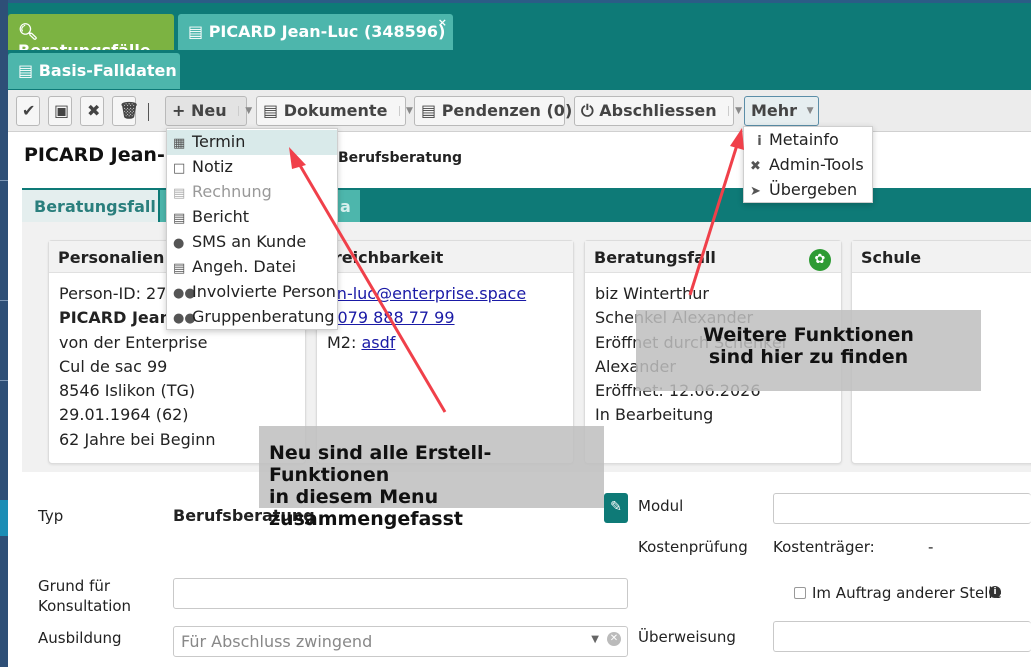 Image resolution: width=1031 pixels, height=667 pixels. What do you see at coordinates (252, 167) in the screenshot?
I see `menu-item-notiz: □ Notiz` at bounding box center [252, 167].